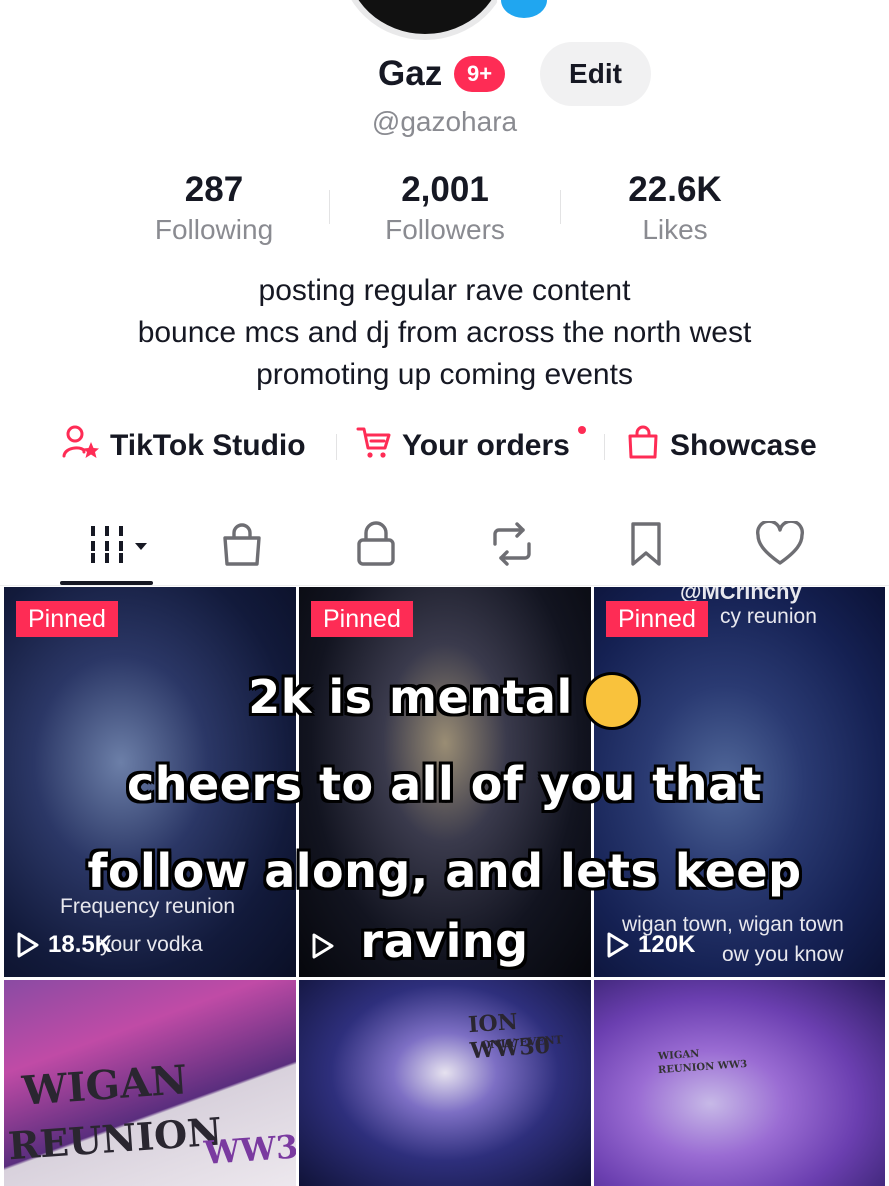 This screenshot has width=889, height=1186. I want to click on quick-links: TikTok Studio Your orders Showcase, so click(444, 446).